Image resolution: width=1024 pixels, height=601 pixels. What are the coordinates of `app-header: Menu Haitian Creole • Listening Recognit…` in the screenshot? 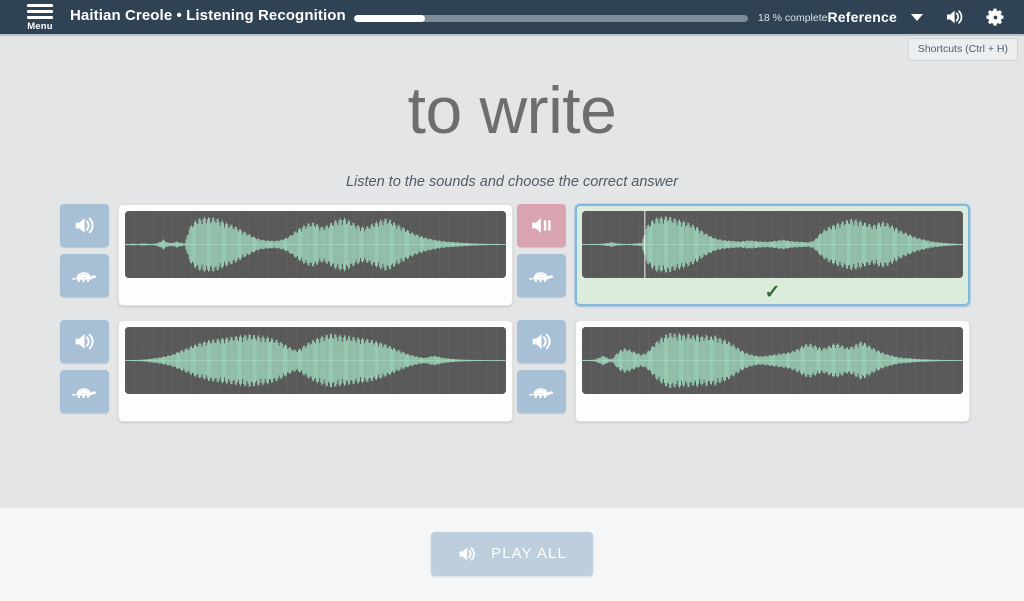 It's located at (512, 30).